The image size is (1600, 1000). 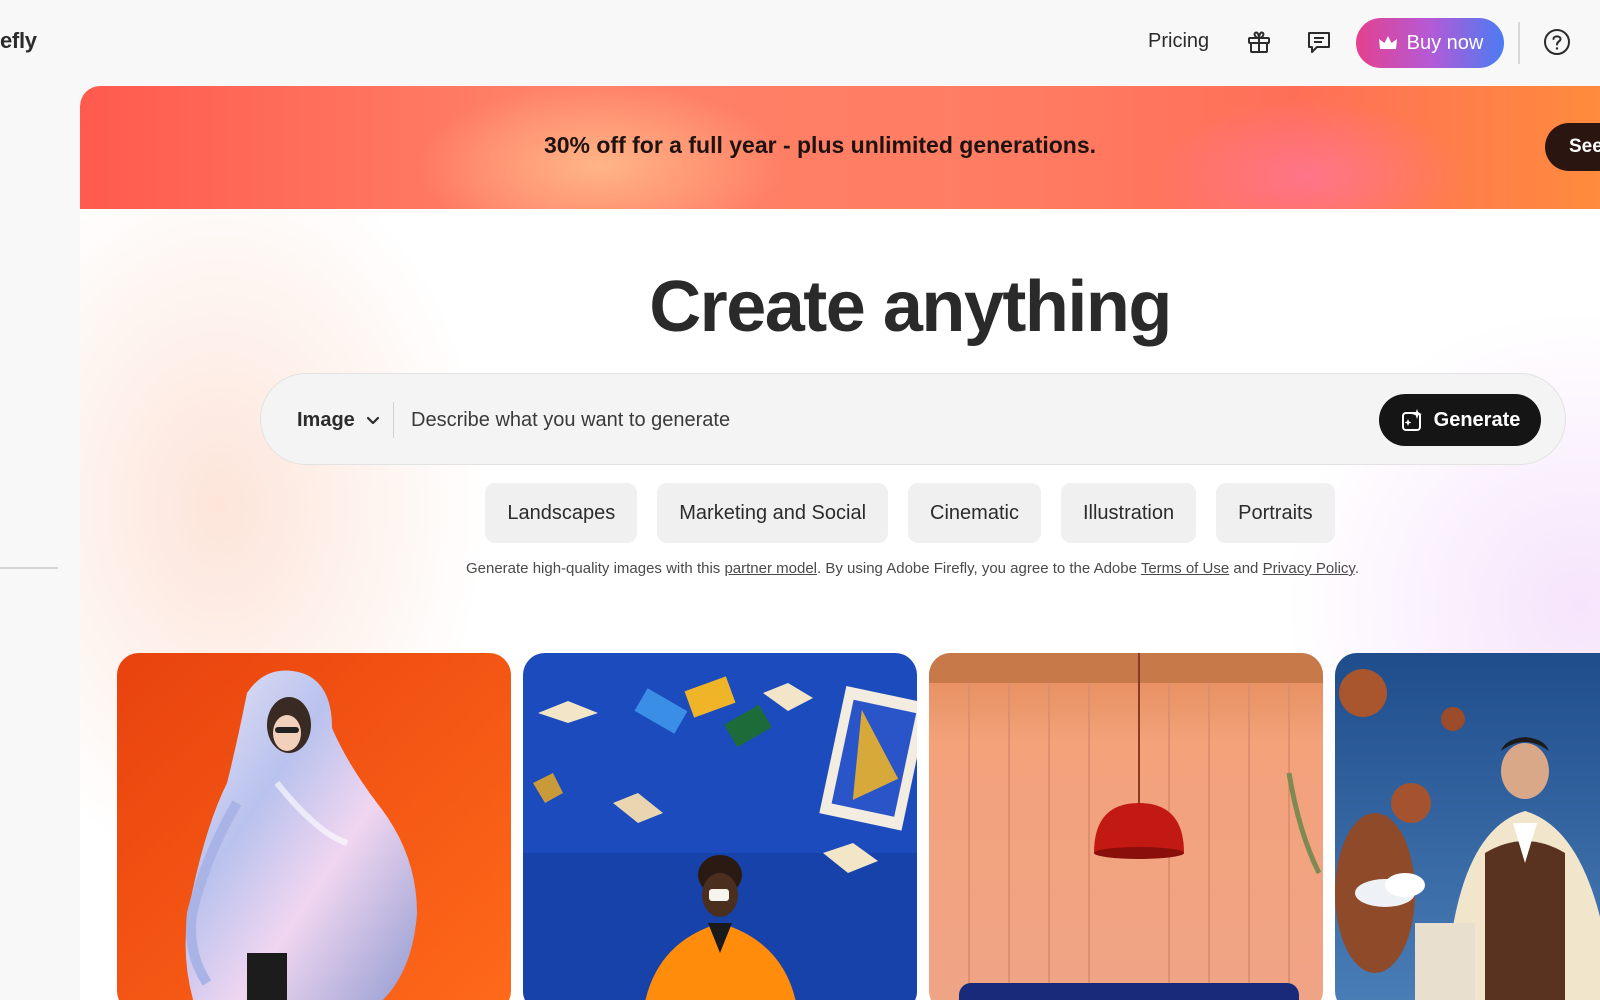 I want to click on gift-icon, so click(x=1259, y=42).